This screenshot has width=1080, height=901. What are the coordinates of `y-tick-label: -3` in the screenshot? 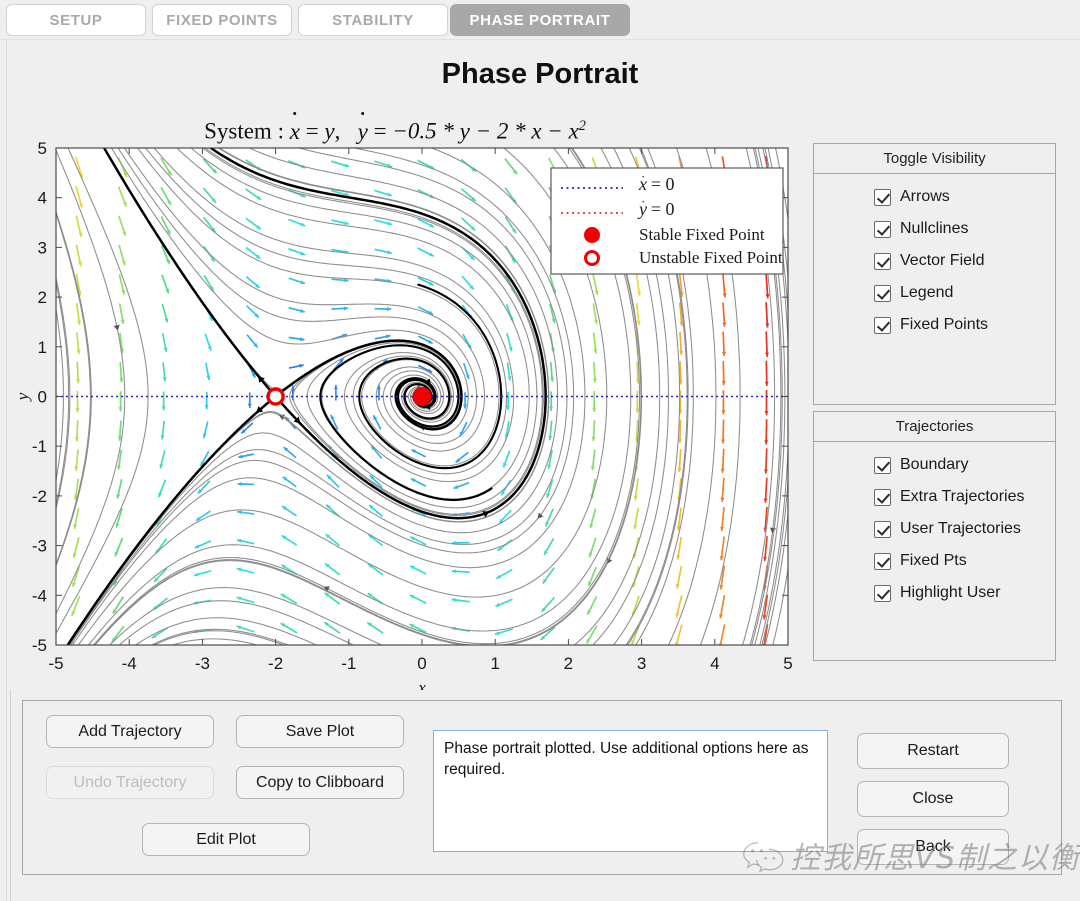 It's located at (39, 546).